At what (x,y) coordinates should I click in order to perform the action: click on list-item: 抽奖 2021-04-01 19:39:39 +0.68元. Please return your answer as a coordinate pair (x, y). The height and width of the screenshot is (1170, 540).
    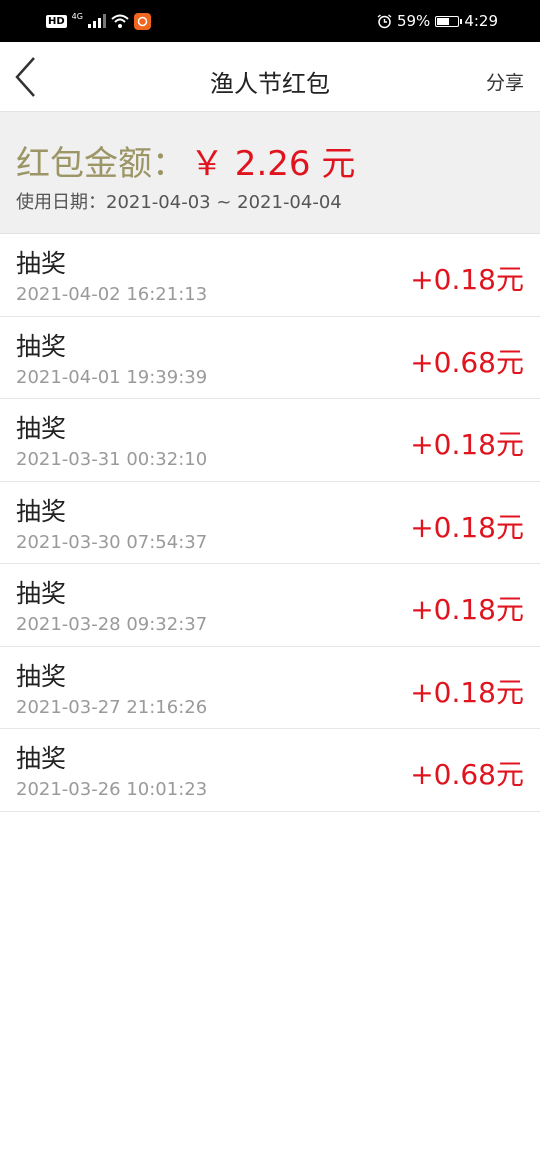
    Looking at the image, I should click on (270, 357).